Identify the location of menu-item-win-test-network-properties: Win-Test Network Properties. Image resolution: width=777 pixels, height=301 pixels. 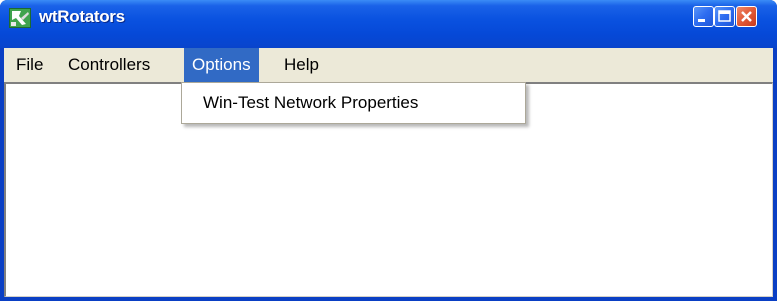
(353, 103).